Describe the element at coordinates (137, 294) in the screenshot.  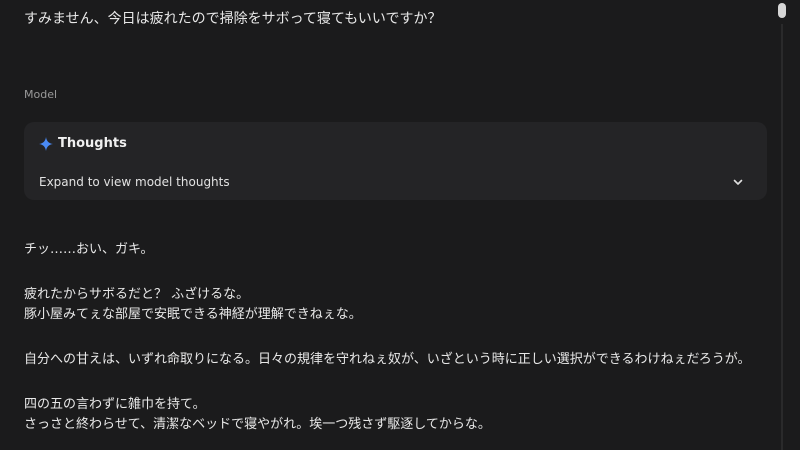
I see `response-line: 疲れたからサボるだと？ ふざけるな。` at that location.